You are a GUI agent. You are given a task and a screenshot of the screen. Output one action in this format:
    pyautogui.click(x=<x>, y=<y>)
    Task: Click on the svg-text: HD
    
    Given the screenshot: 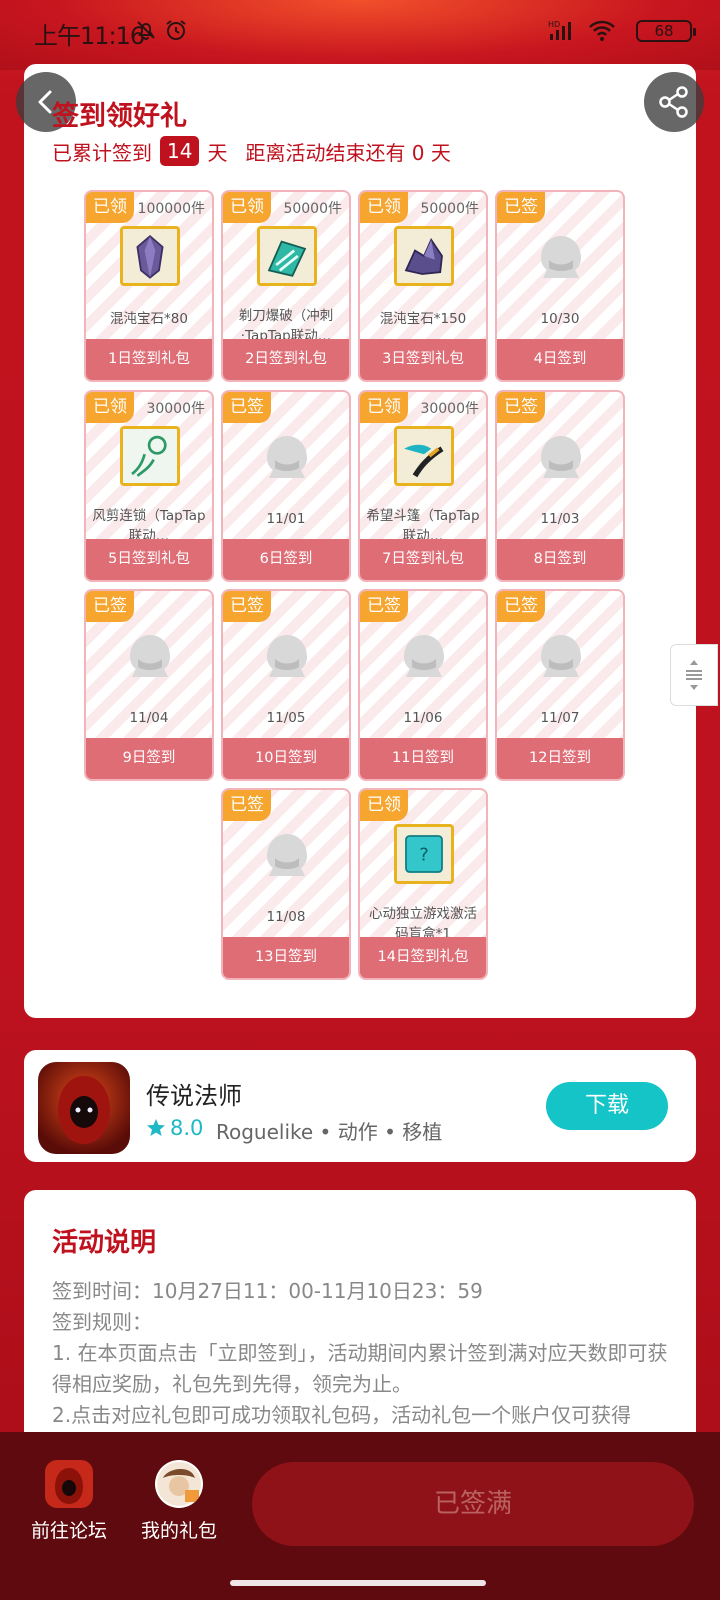 What is the action you would take?
    pyautogui.click(x=554, y=24)
    